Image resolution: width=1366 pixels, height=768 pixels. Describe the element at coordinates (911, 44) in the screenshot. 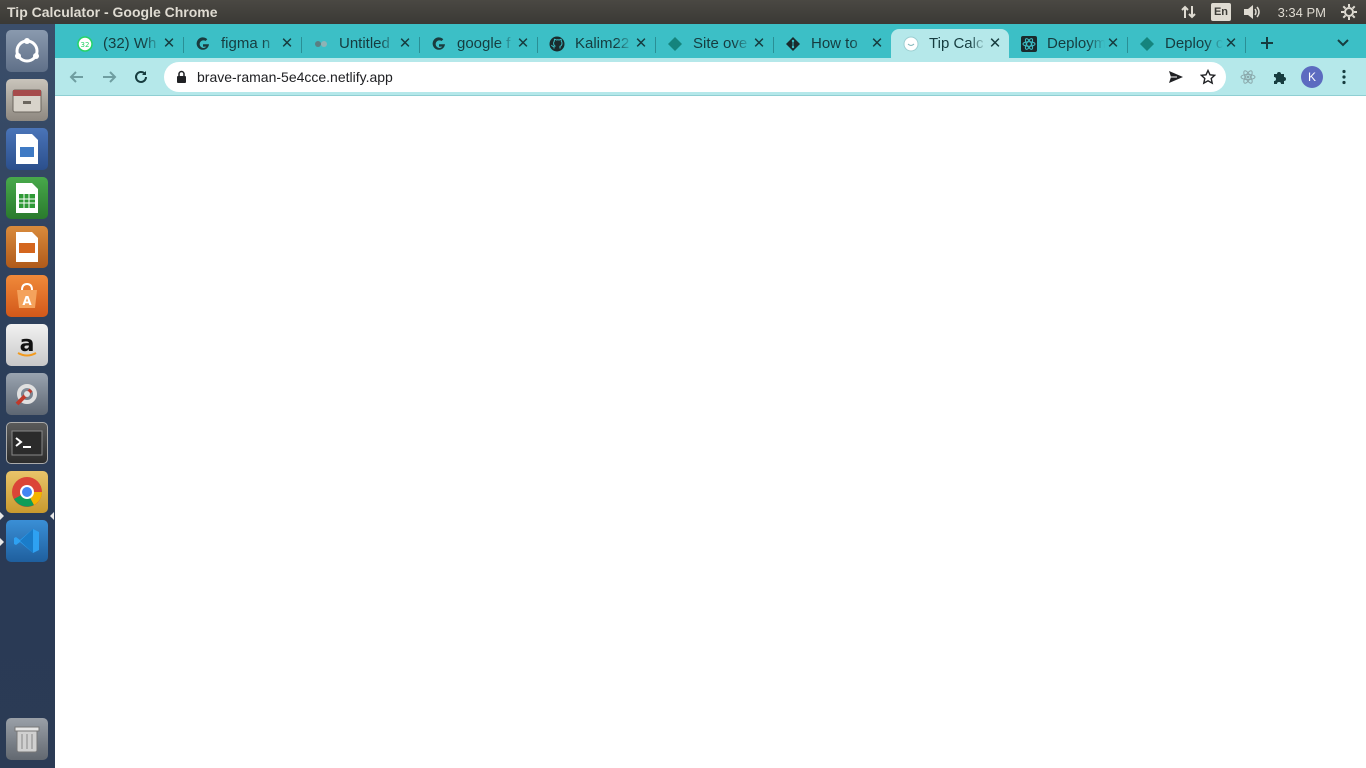

I see `page-icon` at that location.